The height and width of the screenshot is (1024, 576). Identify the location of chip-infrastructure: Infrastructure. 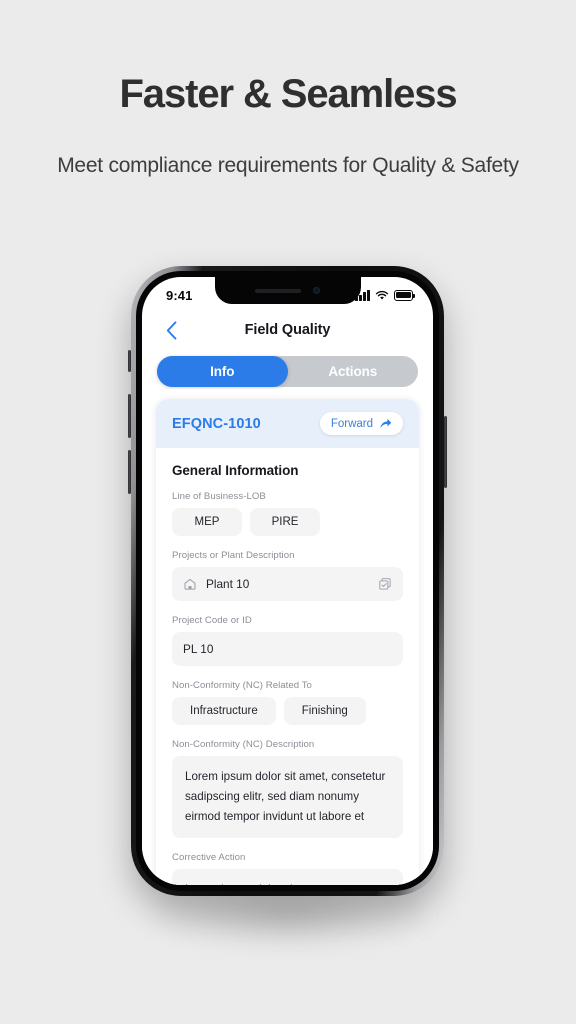
(224, 711).